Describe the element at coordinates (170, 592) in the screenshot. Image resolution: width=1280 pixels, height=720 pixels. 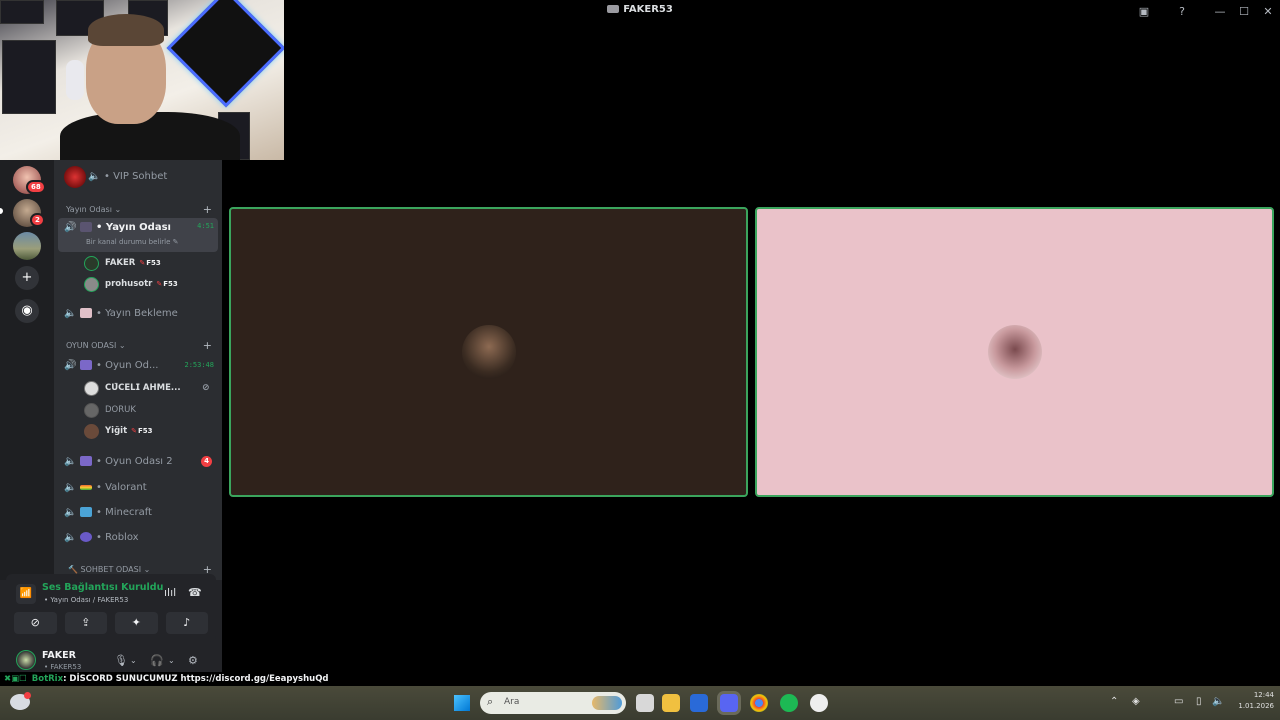
I see `noise-suppression-icon: ılıl` at that location.